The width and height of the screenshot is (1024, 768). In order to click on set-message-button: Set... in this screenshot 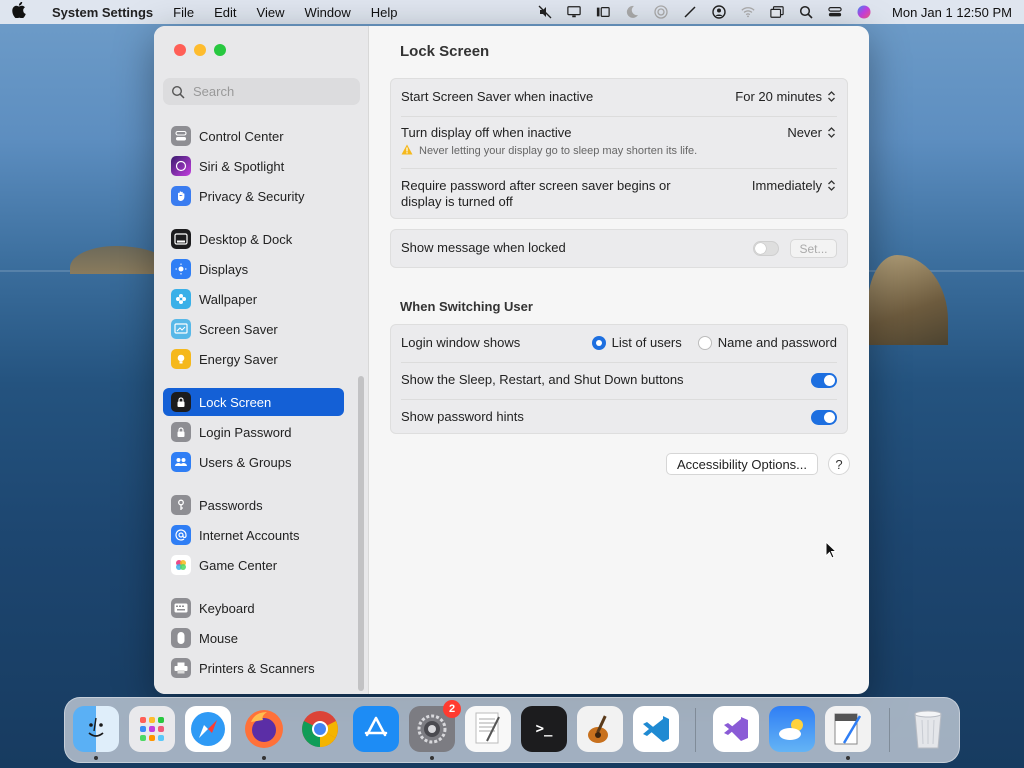, I will do `click(813, 248)`.